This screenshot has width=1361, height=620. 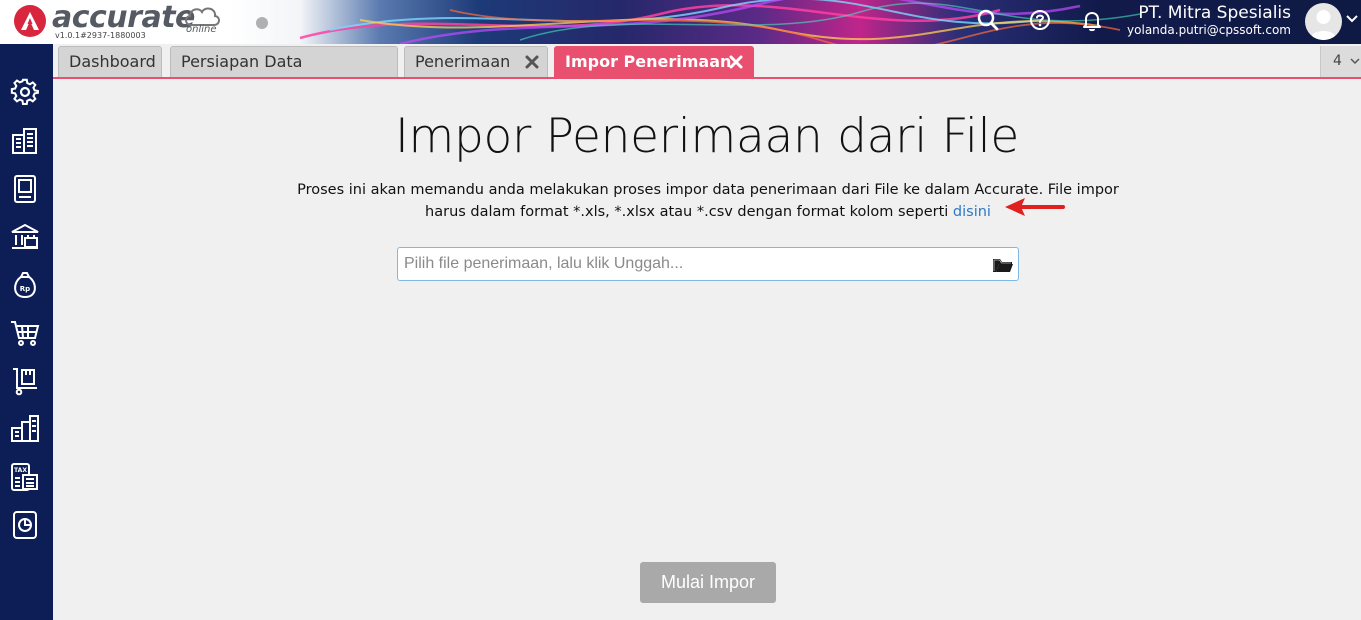 I want to click on sidebar-item-reports, so click(x=25, y=525).